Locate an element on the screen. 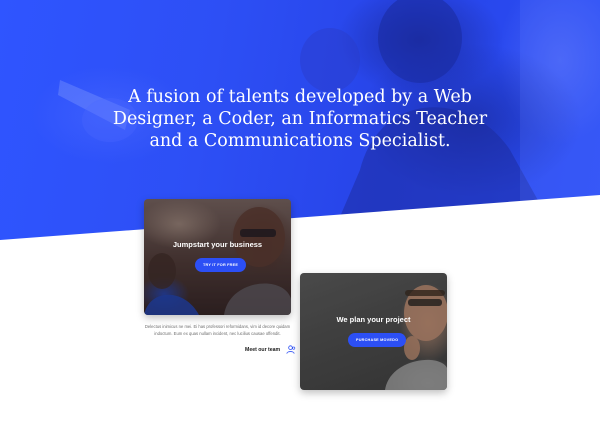 The width and height of the screenshot is (600, 427). card-jumpstart: Jumpstart your business TRY IT FOR FREE is located at coordinates (217, 257).